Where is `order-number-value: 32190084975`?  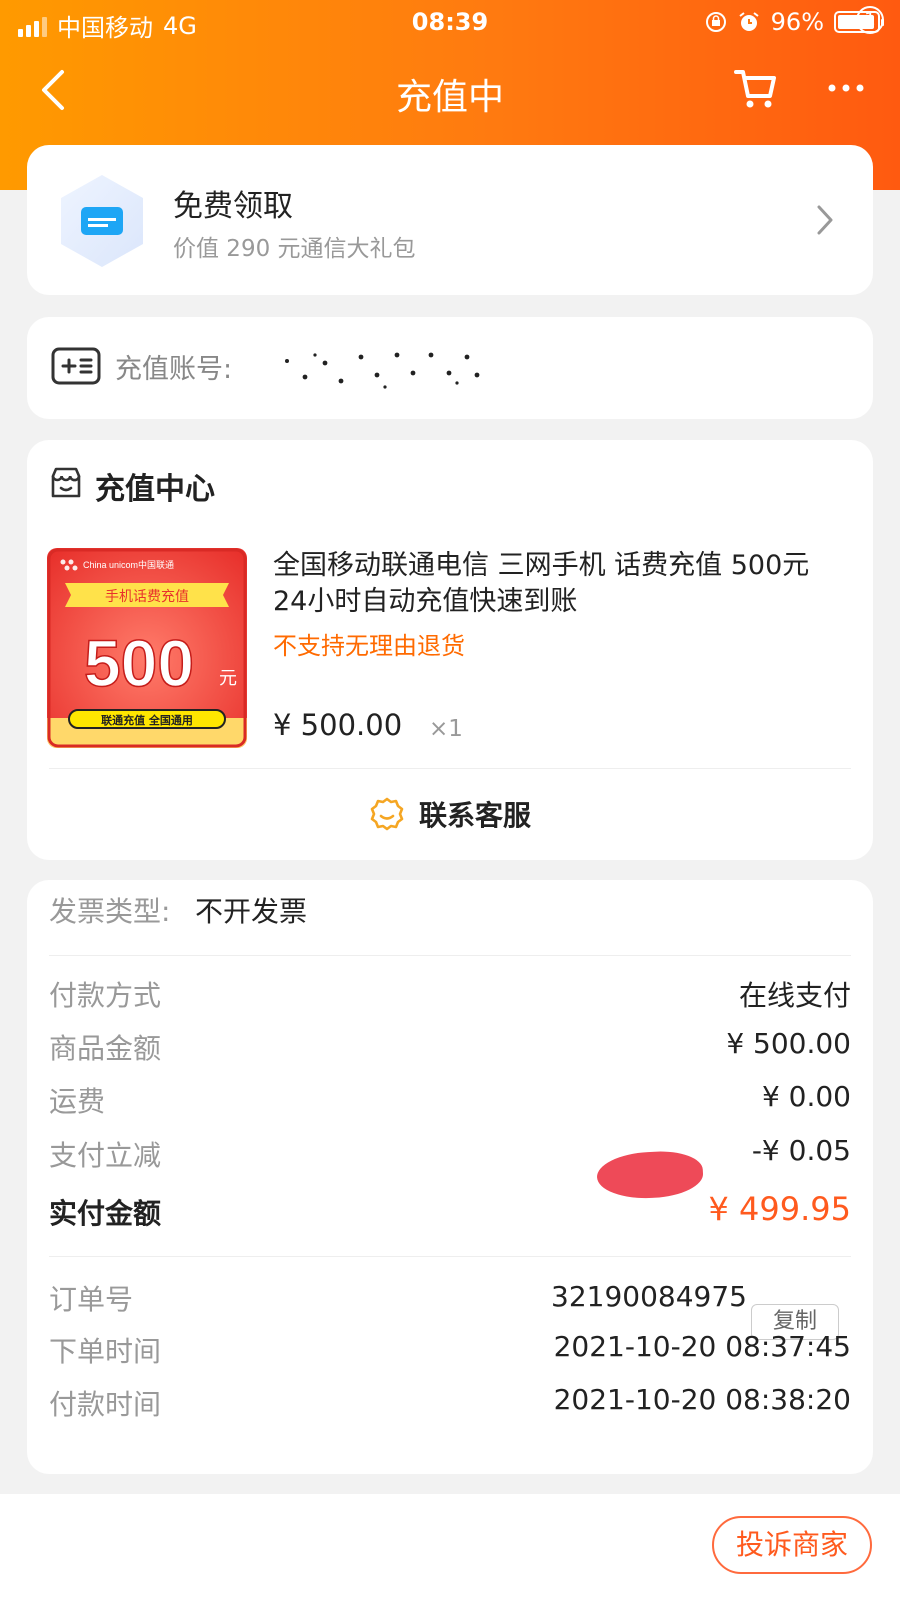 order-number-value: 32190084975 is located at coordinates (649, 1296).